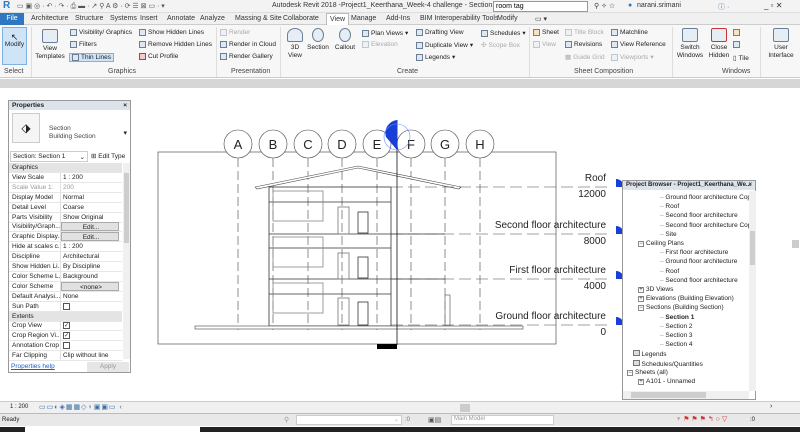 The height and width of the screenshot is (432, 800). What do you see at coordinates (91, 256) in the screenshot?
I see `property-value: Architectural` at bounding box center [91, 256].